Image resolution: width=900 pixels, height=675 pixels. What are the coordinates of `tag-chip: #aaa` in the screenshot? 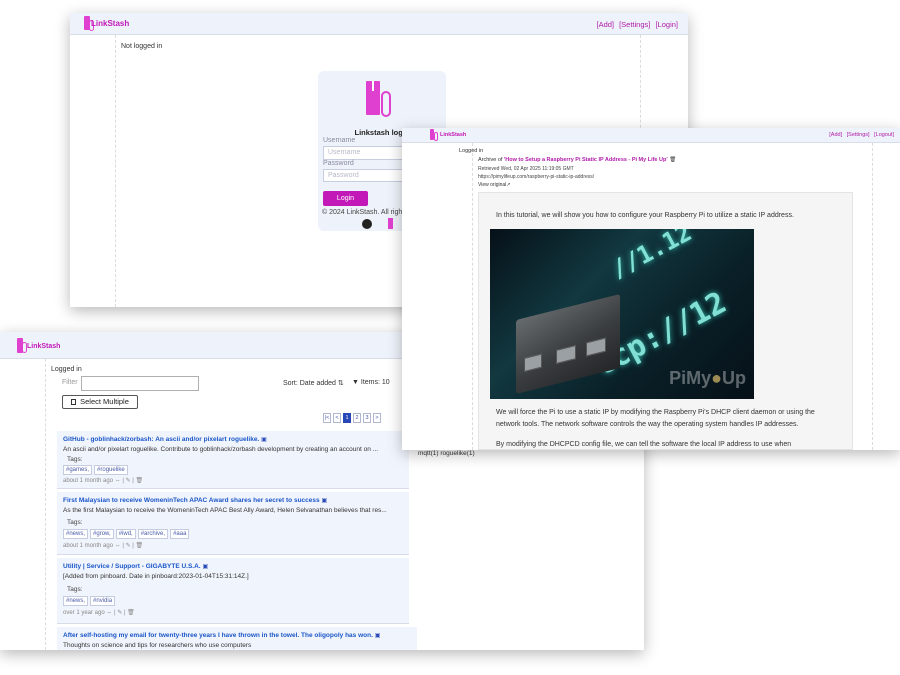 It's located at (180, 534).